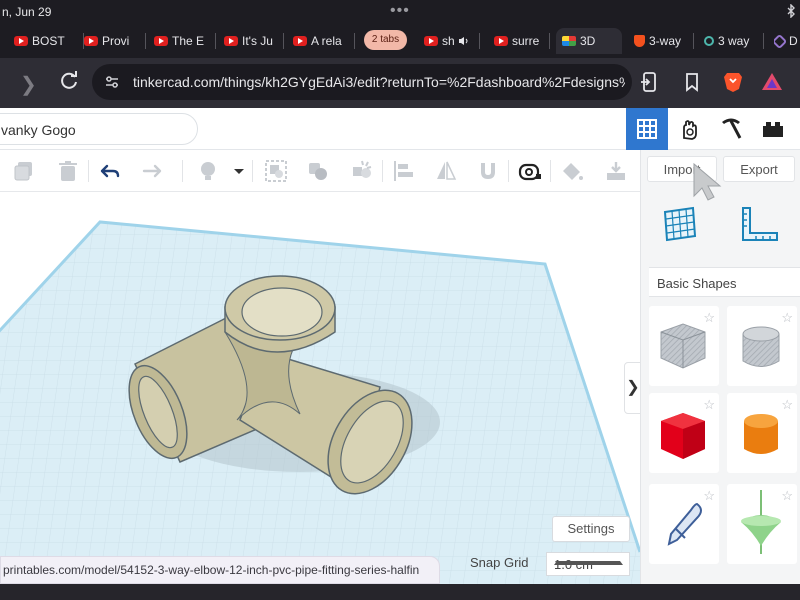  I want to click on trash-icon, so click(68, 171).